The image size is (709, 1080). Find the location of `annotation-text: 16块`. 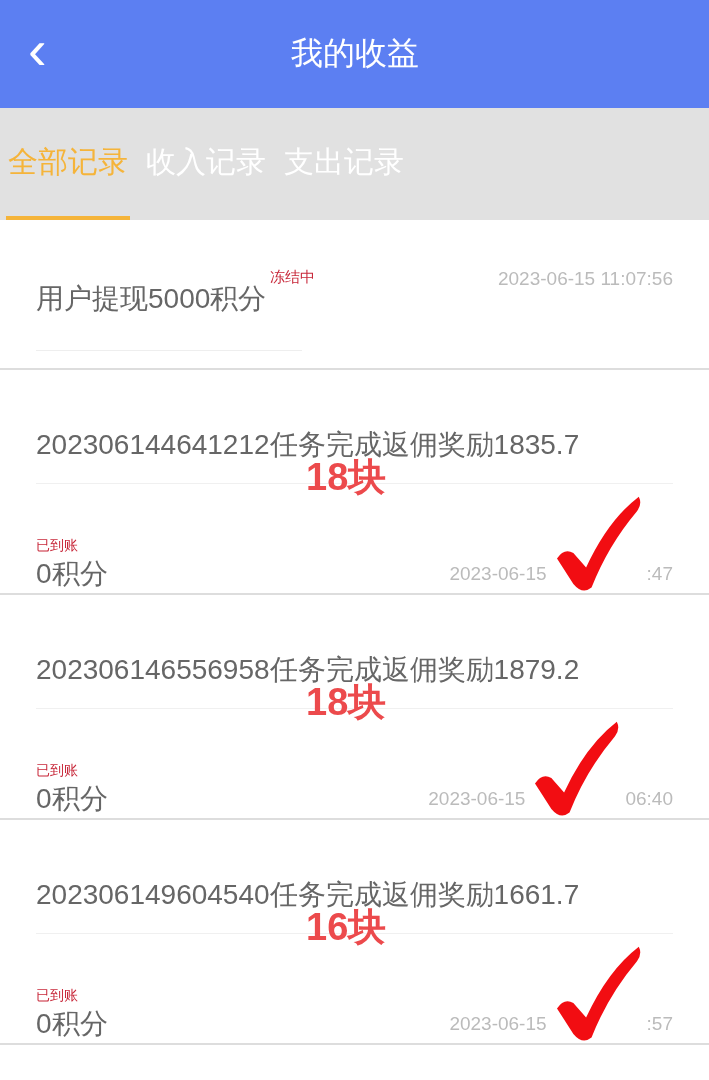

annotation-text: 16块 is located at coordinates (346, 927).